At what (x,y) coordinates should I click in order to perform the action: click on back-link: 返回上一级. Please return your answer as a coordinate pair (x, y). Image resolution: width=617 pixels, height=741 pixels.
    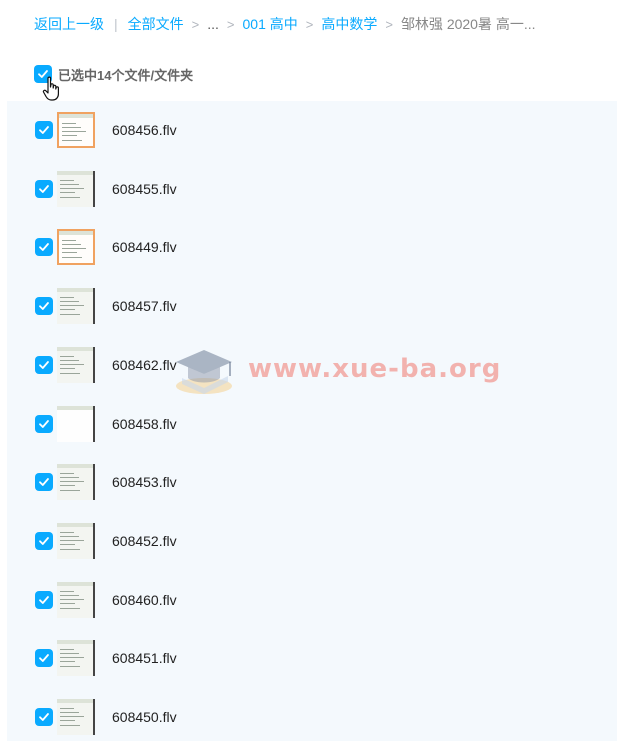
    Looking at the image, I should click on (69, 24).